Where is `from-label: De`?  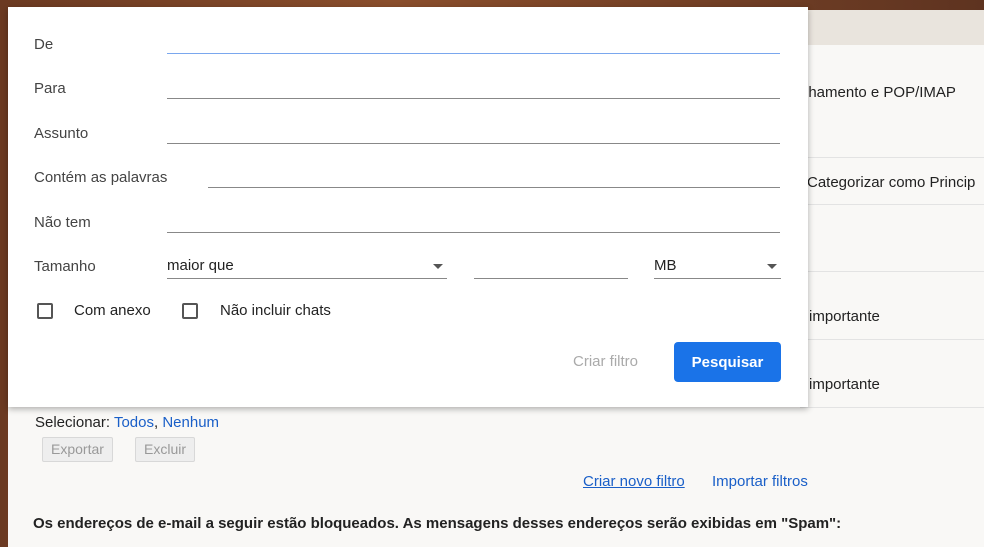 from-label: De is located at coordinates (44, 44).